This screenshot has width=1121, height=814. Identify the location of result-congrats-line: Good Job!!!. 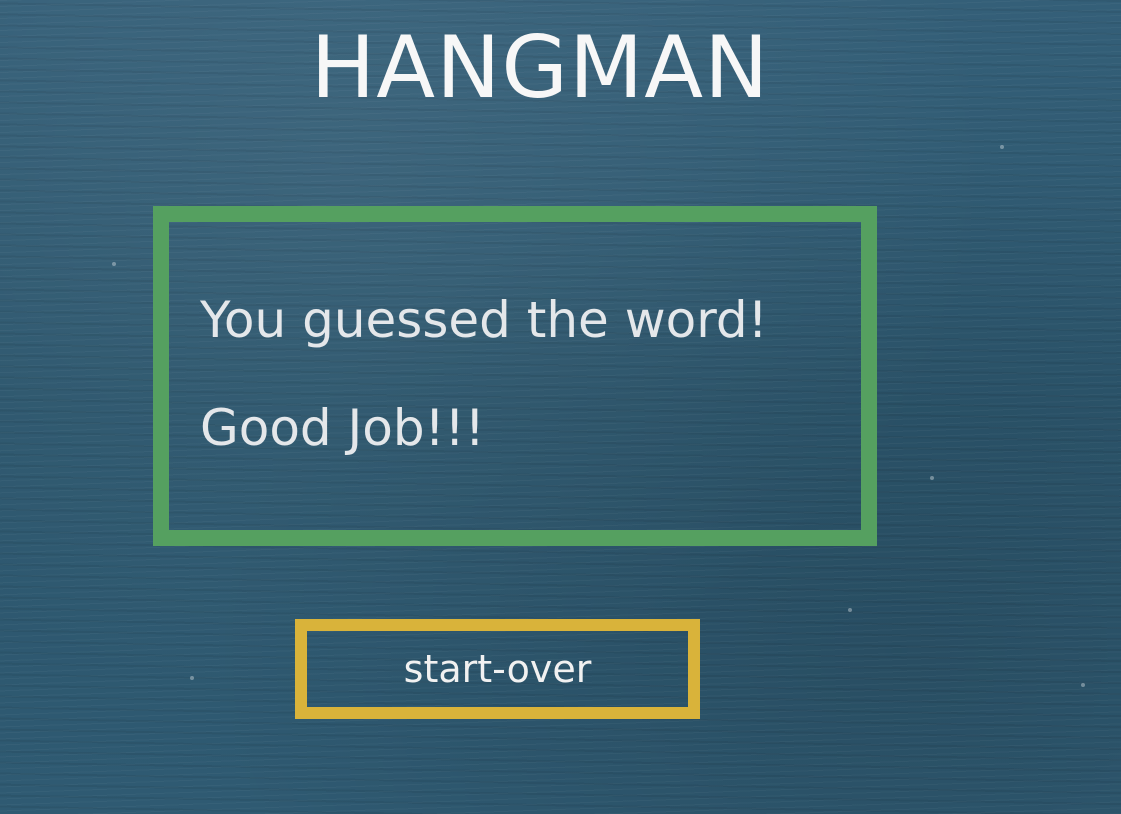
(342, 428).